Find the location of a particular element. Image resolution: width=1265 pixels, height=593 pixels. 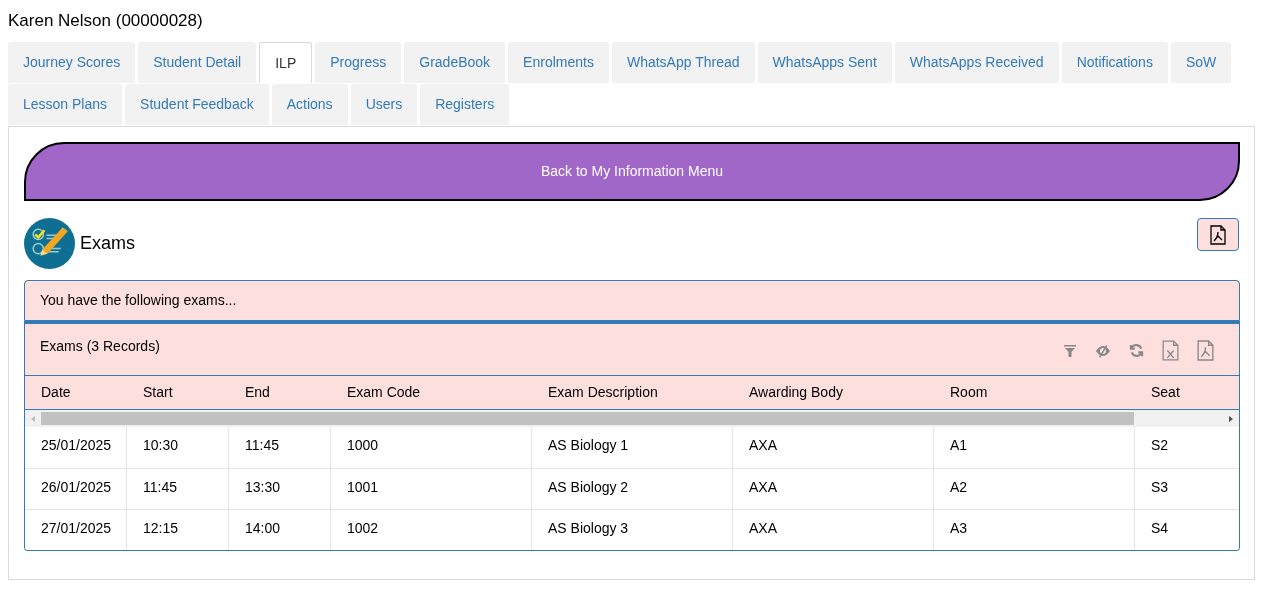

back-button: Back to My Information Menu is located at coordinates (632, 171).